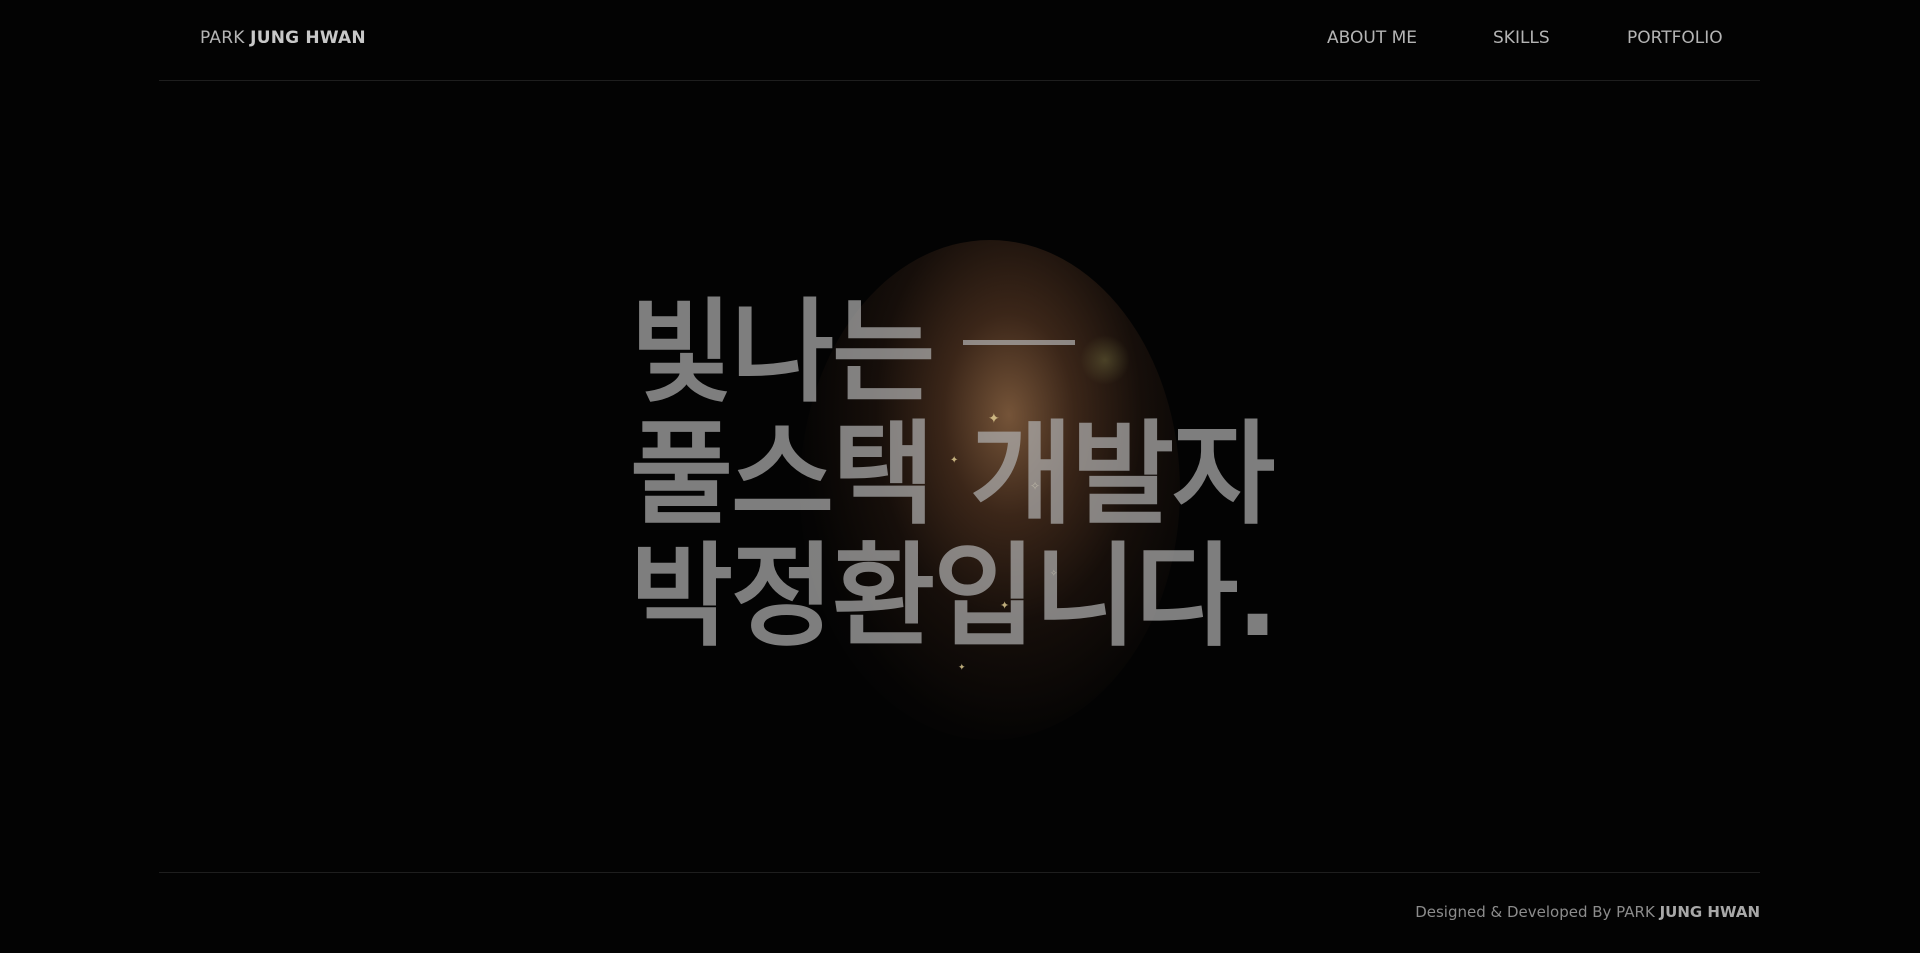 This screenshot has height=953, width=1920. What do you see at coordinates (959, 40) in the screenshot?
I see `site-header: PARK JUNG HWAN ABOUT ME SKILLS PORTFOLIO` at bounding box center [959, 40].